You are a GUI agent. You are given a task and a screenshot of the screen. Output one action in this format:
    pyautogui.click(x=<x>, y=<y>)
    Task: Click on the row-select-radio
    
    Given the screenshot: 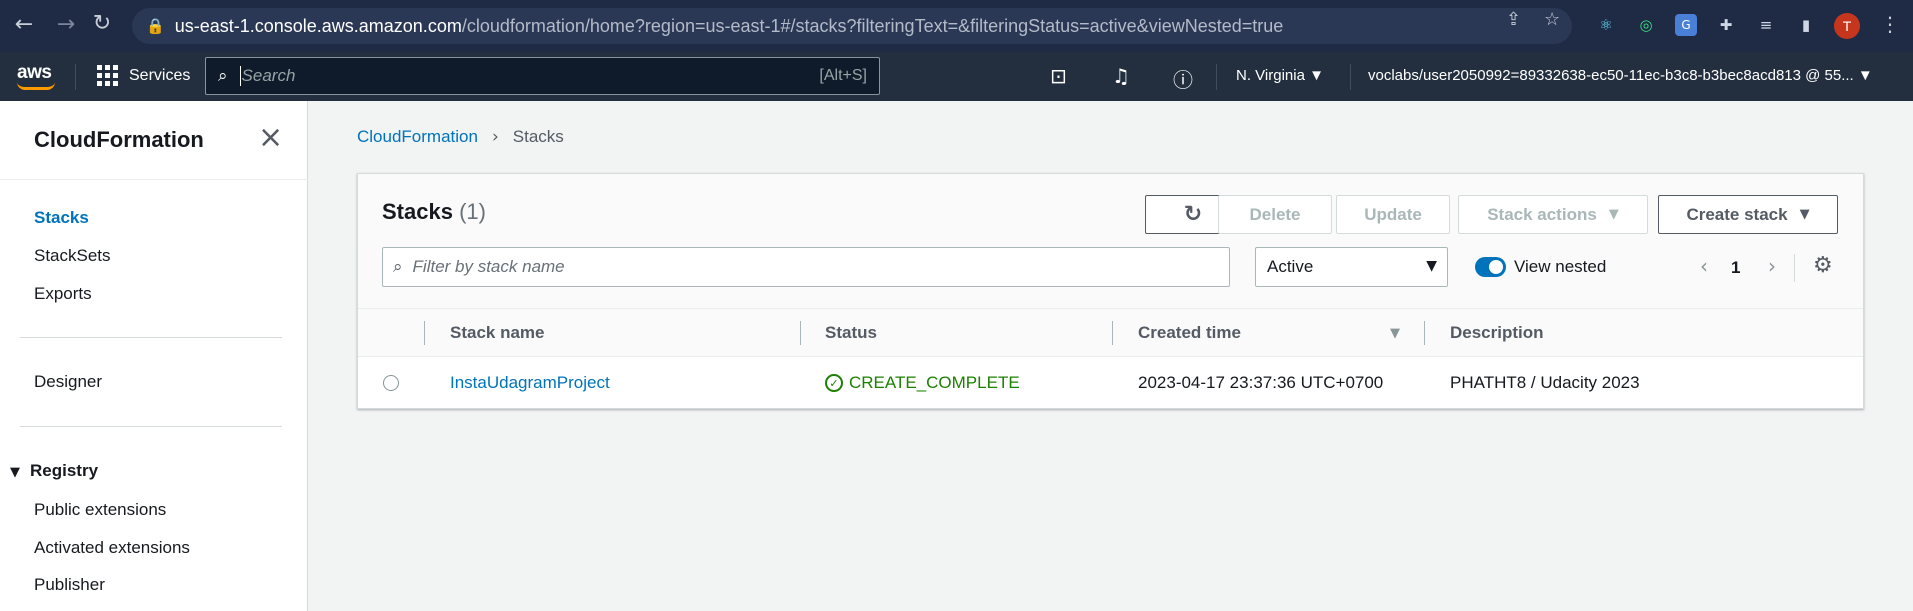 What is the action you would take?
    pyautogui.click(x=391, y=383)
    